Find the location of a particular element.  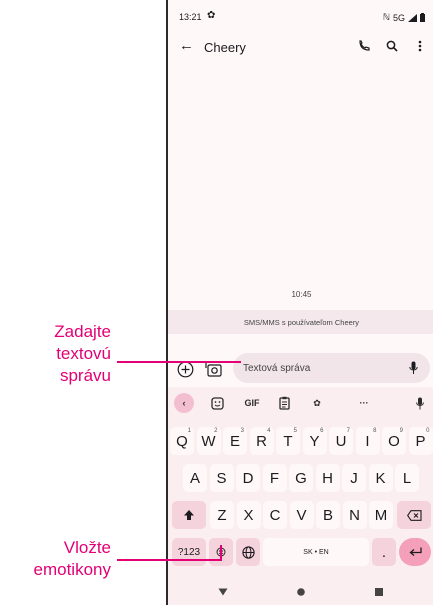

status-indicators: ℕ 5G is located at coordinates (404, 17).